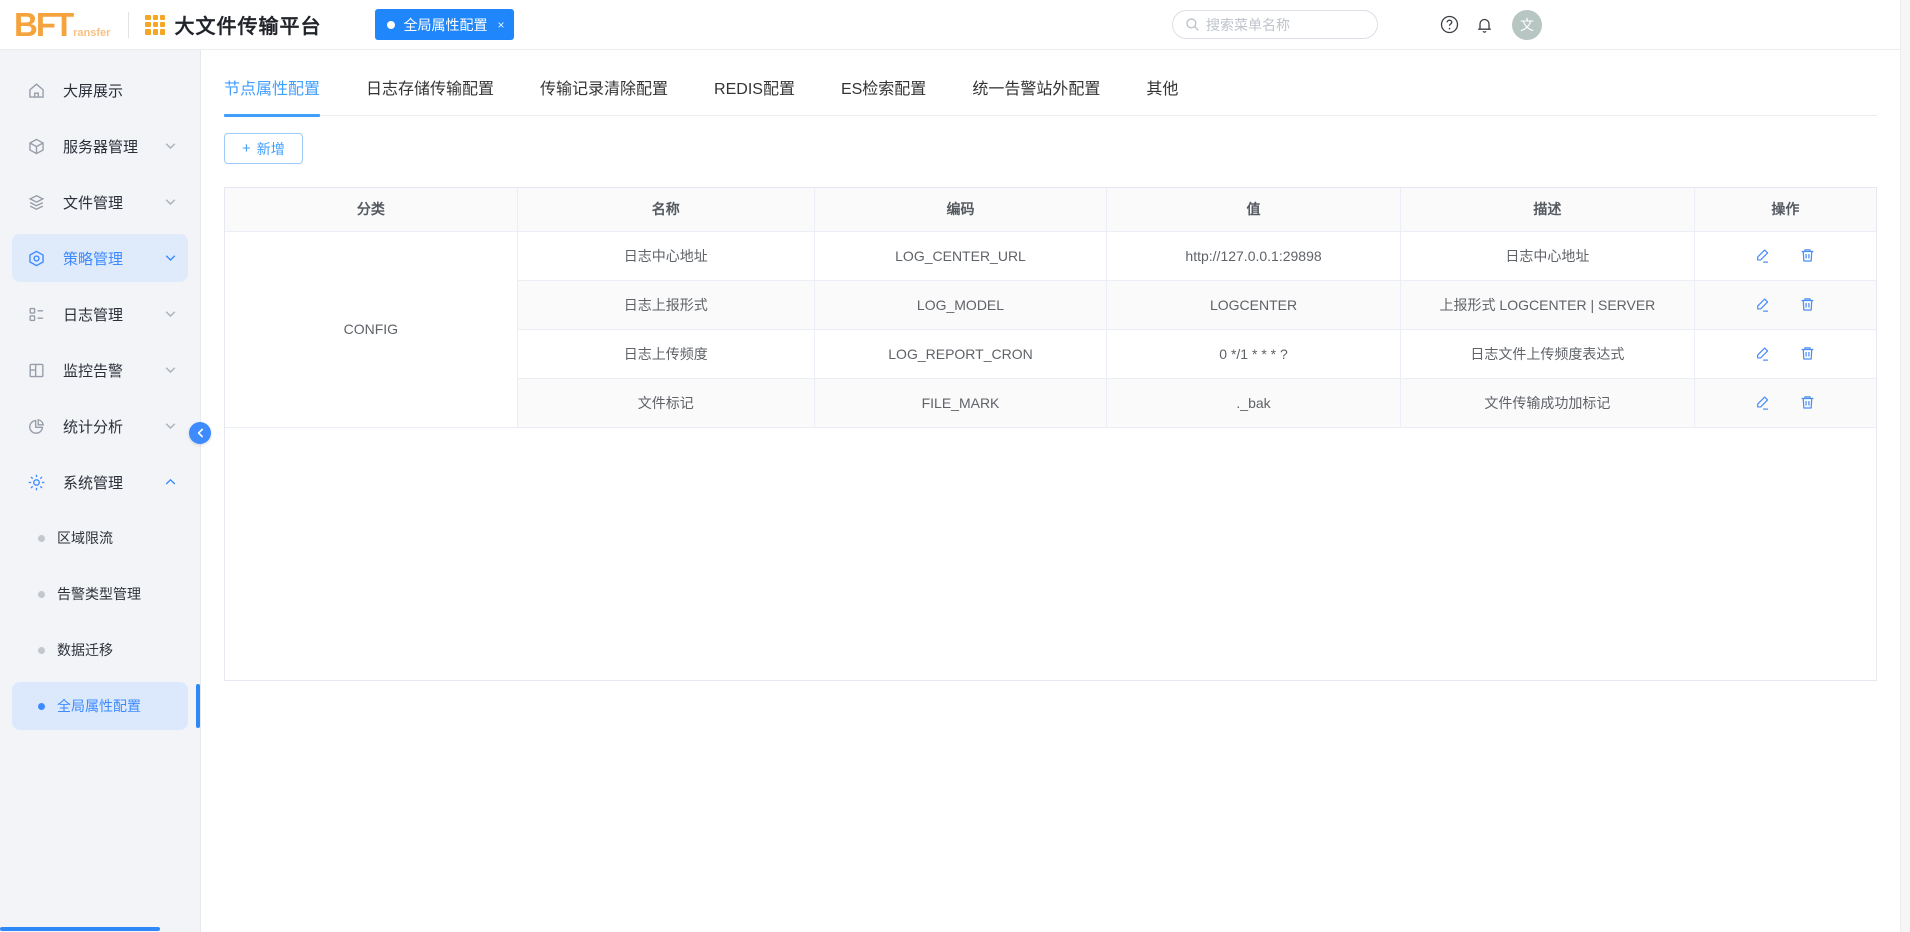  Describe the element at coordinates (1527, 24) in the screenshot. I see `avatar: 文` at that location.